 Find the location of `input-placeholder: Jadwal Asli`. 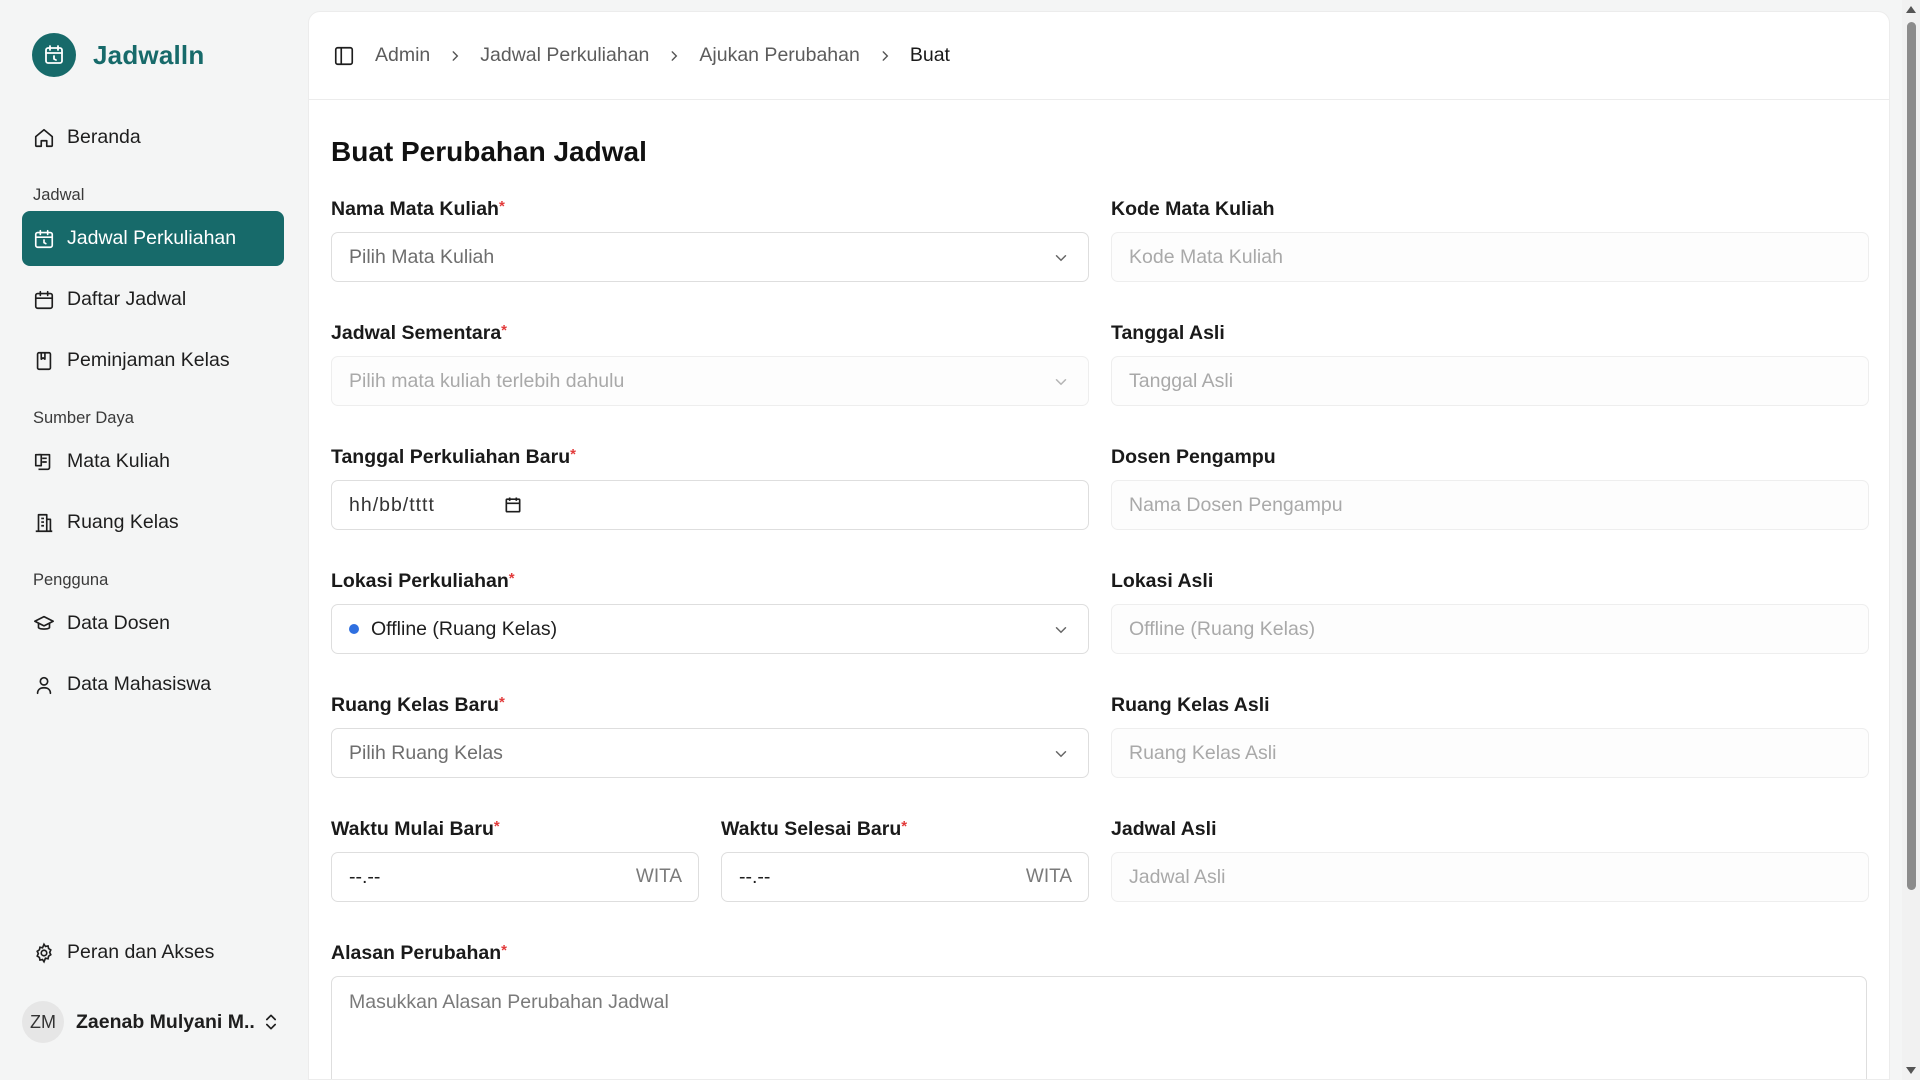

input-placeholder: Jadwal Asli is located at coordinates (1177, 876).